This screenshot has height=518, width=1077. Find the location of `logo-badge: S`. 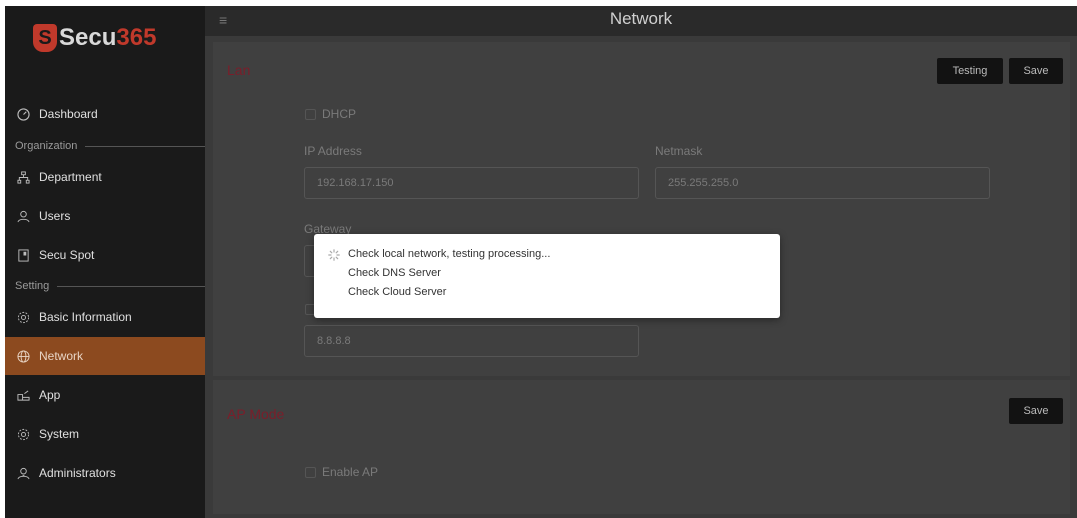

logo-badge: S is located at coordinates (45, 38).